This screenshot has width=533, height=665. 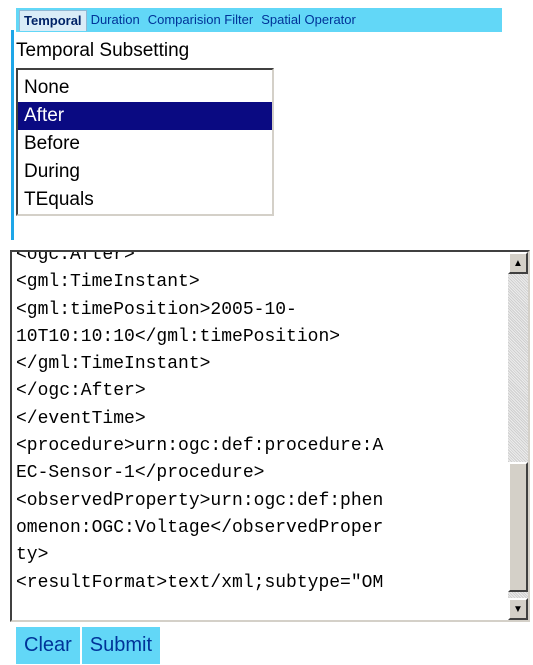 What do you see at coordinates (200, 582) in the screenshot?
I see `xml-line: <resultFormat>text/xml;subtype="OM` at bounding box center [200, 582].